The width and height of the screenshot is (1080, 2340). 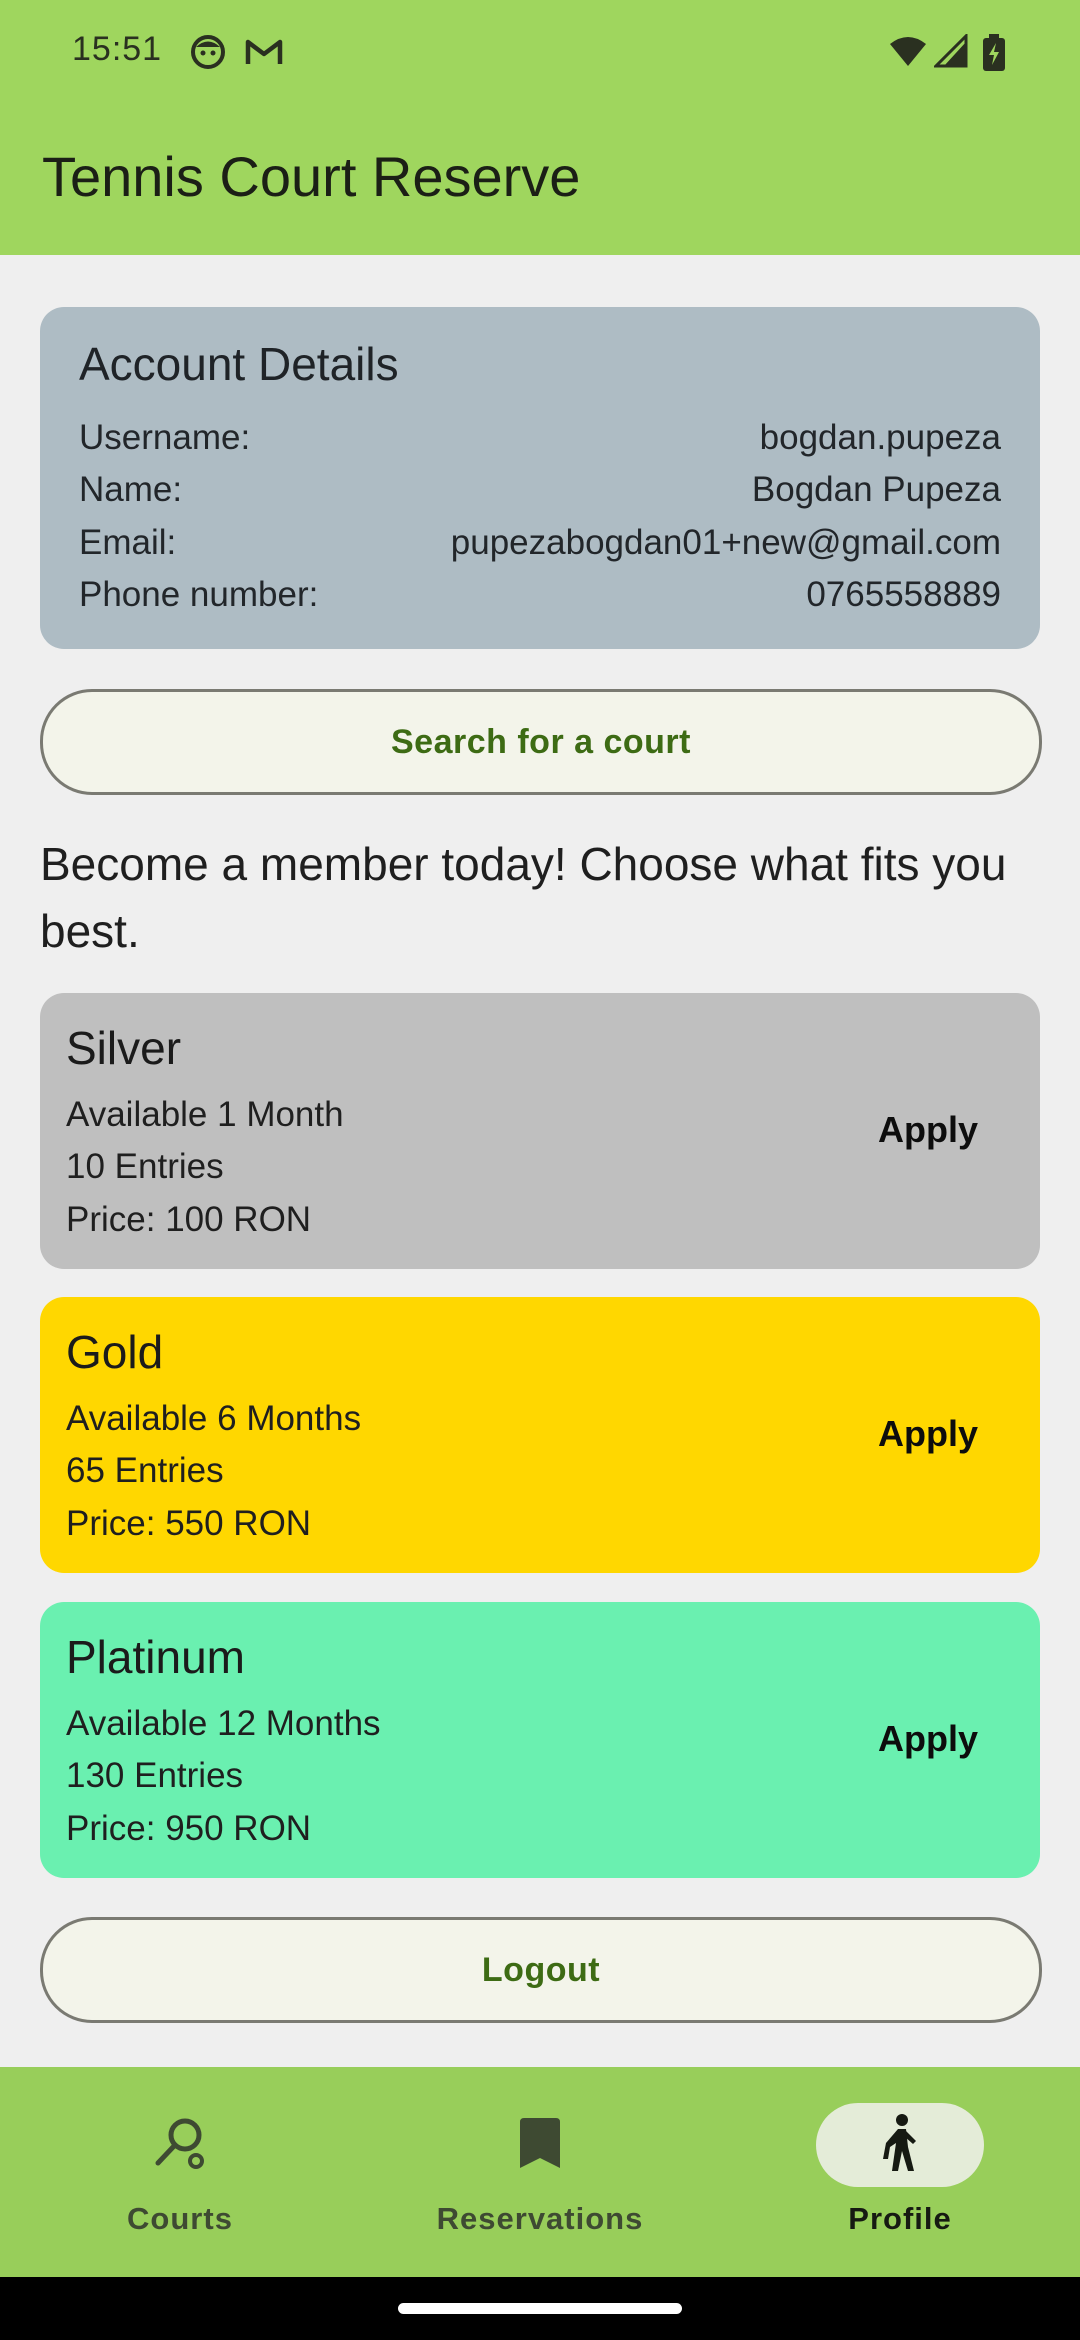 What do you see at coordinates (115, 1352) in the screenshot?
I see `plan-name: Gold` at bounding box center [115, 1352].